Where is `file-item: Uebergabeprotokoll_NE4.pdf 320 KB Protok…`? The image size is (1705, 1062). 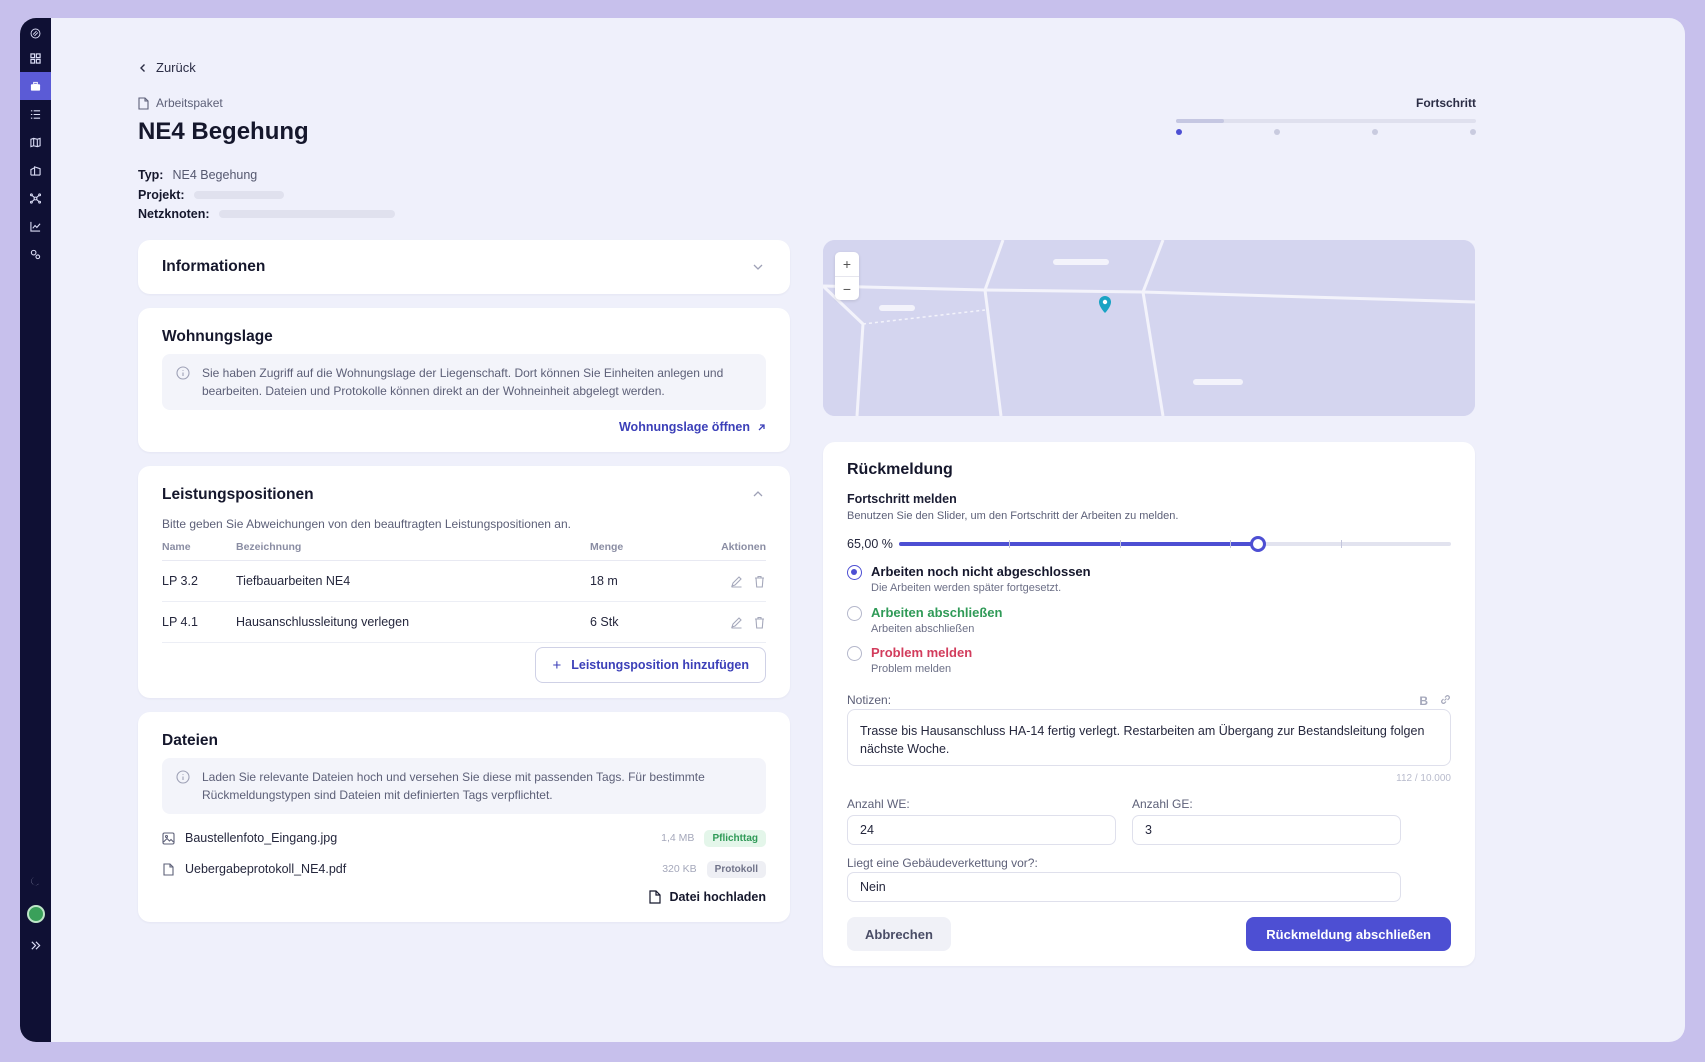
file-item: Uebergabeprotokoll_NE4.pdf 320 KB Protok… is located at coordinates (464, 869).